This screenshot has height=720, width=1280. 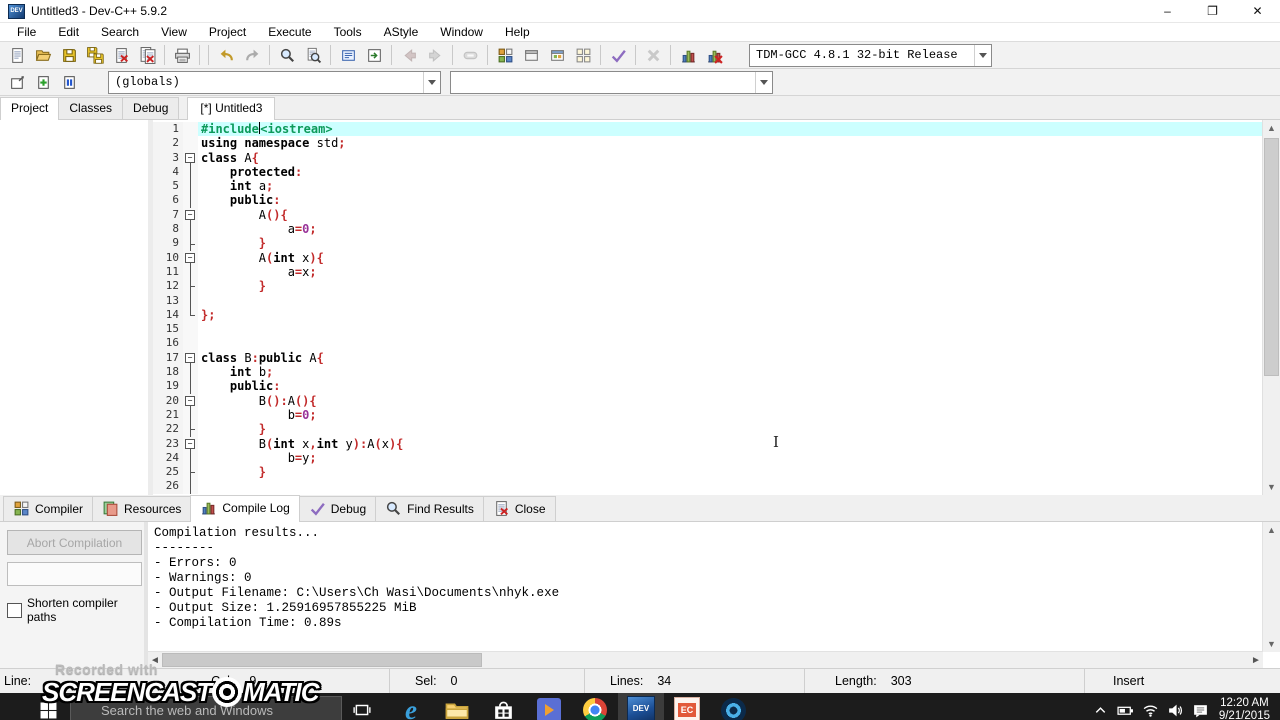 I want to click on tab-compile-log: Compile Log, so click(x=245, y=508).